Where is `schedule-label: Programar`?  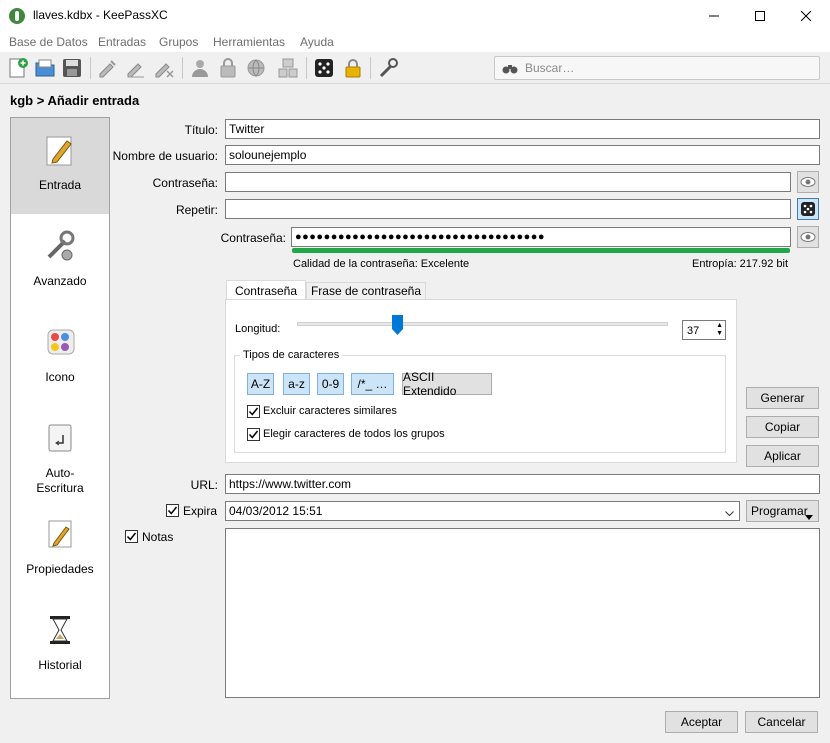 schedule-label: Programar is located at coordinates (779, 511).